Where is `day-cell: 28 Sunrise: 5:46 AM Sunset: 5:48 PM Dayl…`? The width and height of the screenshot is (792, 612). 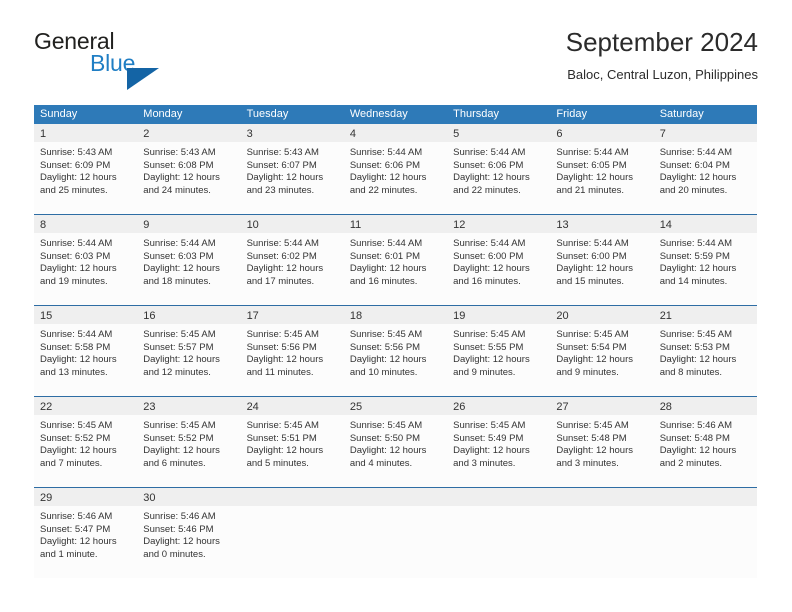 day-cell: 28 Sunrise: 5:46 AM Sunset: 5:48 PM Dayl… is located at coordinates (705, 442).